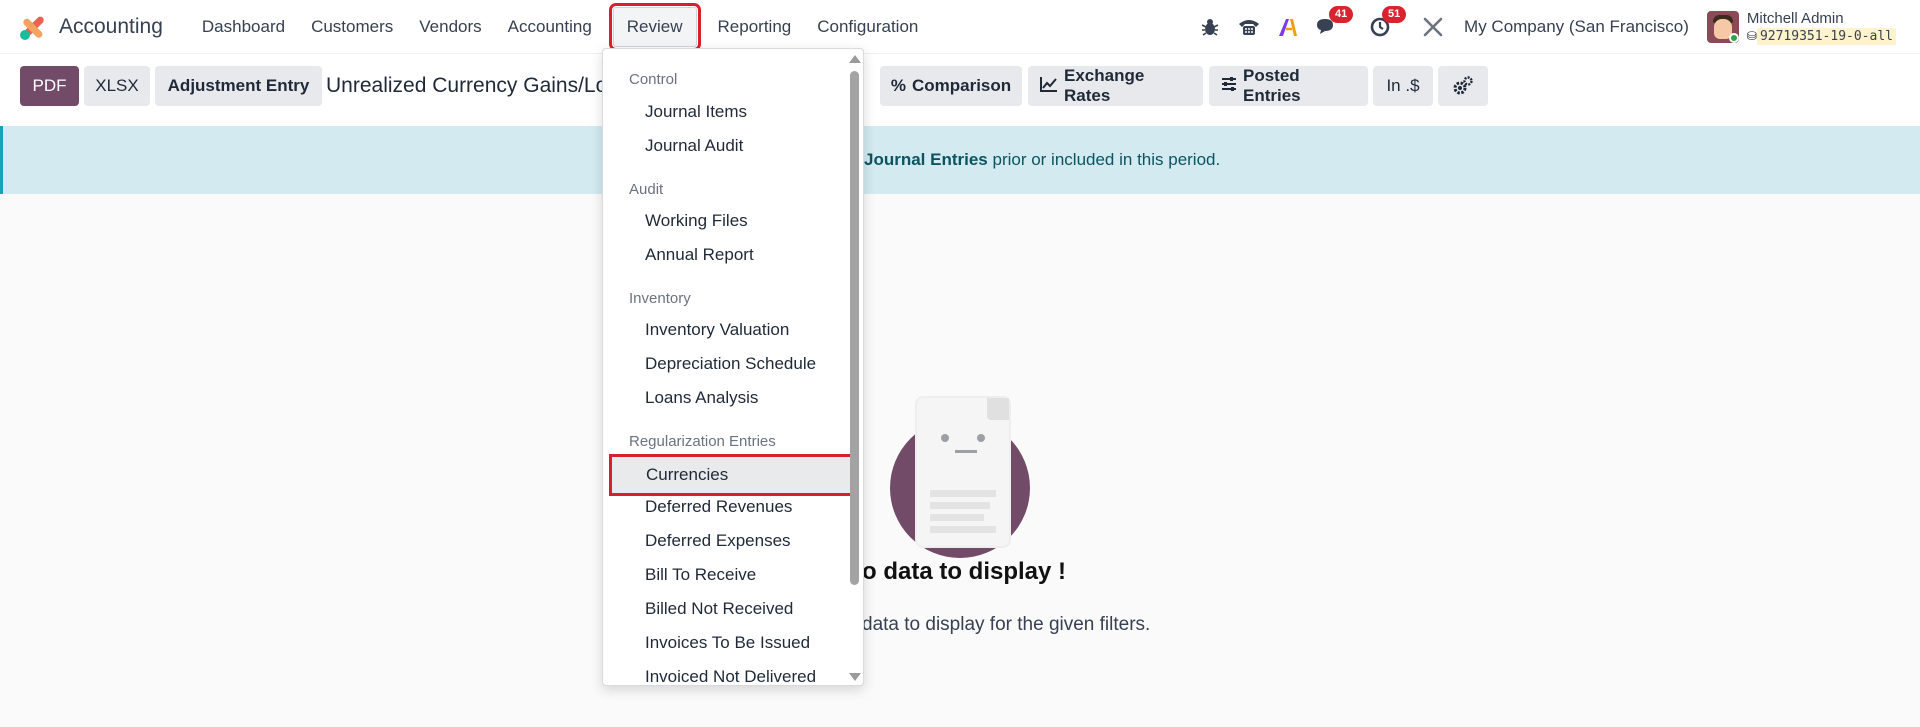 This screenshot has width=1920, height=727. Describe the element at coordinates (867, 27) in the screenshot. I see `menu-configuration: Configuration` at that location.